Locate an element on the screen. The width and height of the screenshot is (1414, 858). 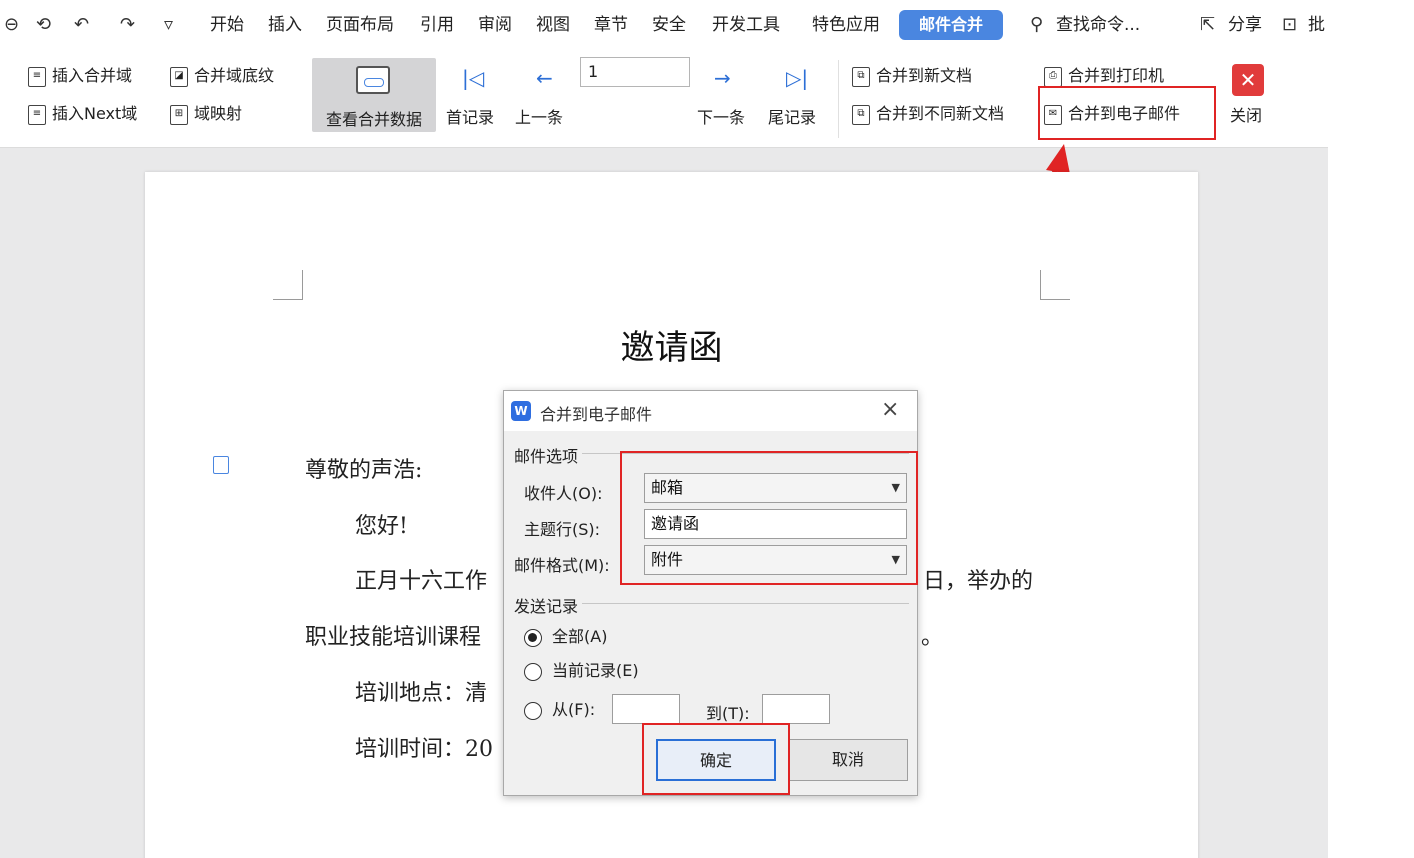
to-record-input is located at coordinates (796, 709).